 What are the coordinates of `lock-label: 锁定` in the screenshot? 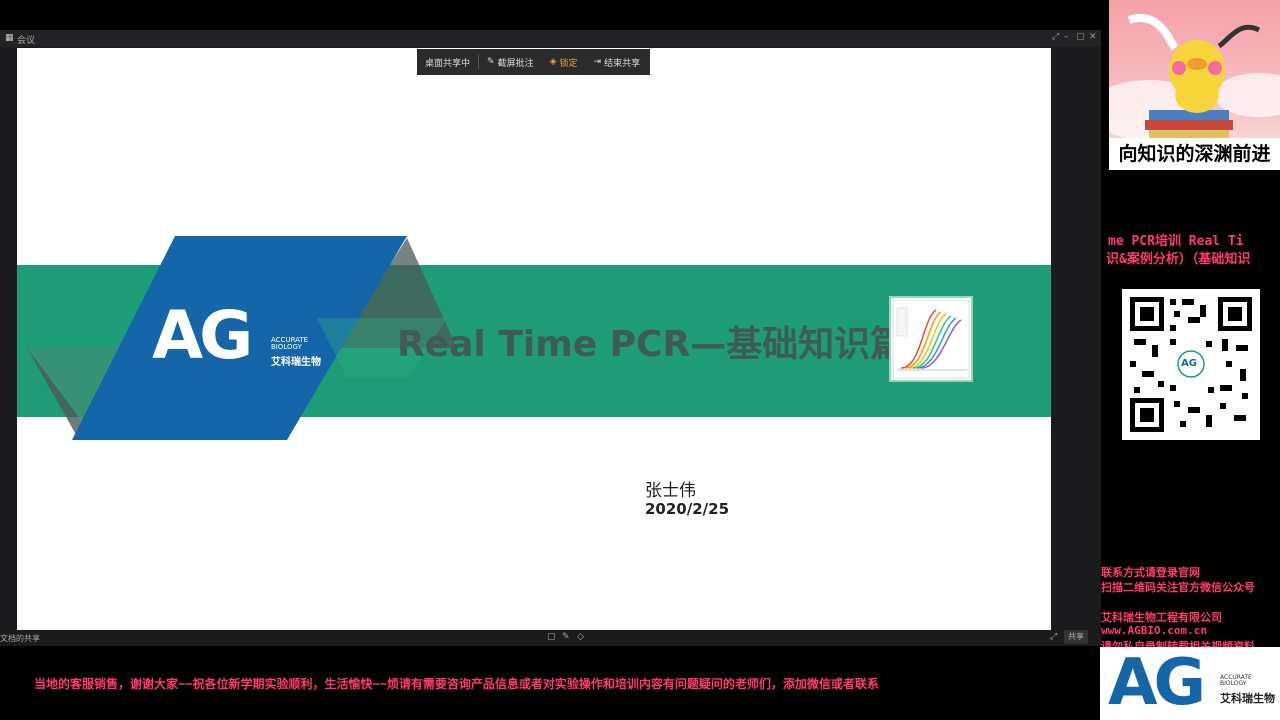 It's located at (568, 63).